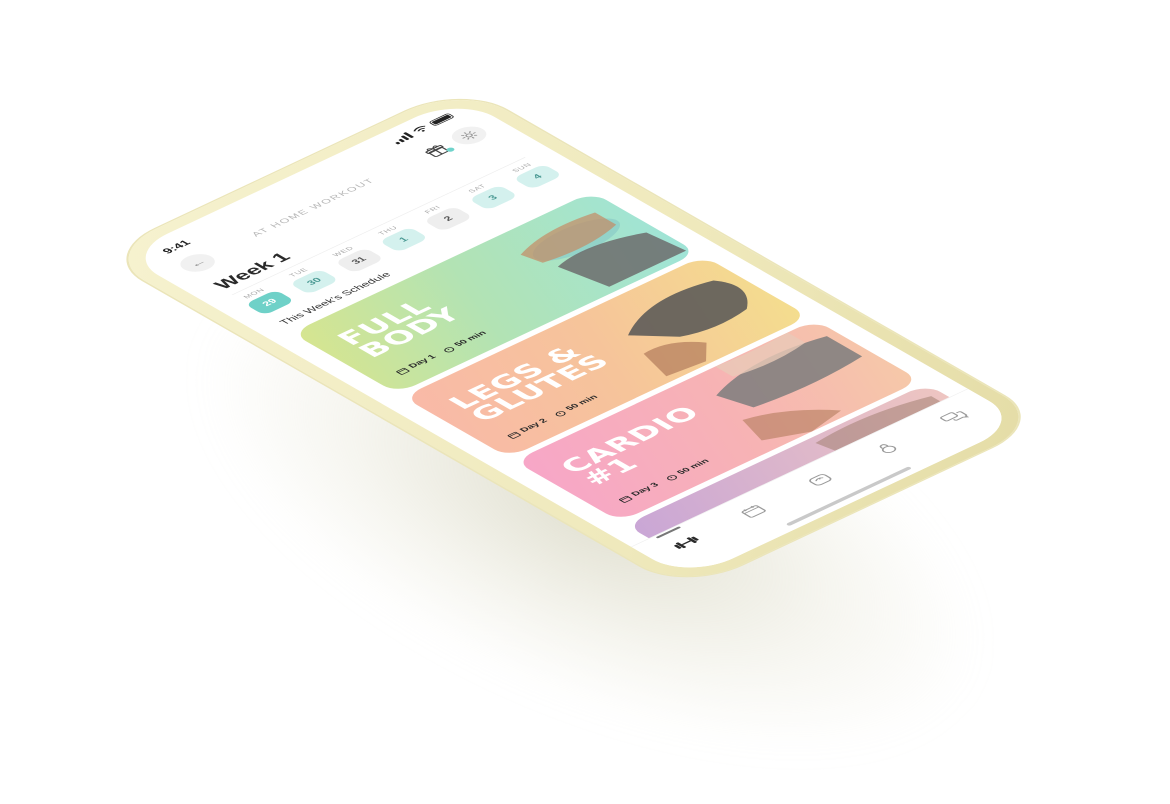 The height and width of the screenshot is (804, 1170). I want to click on tab-equipment, so click(887, 448).